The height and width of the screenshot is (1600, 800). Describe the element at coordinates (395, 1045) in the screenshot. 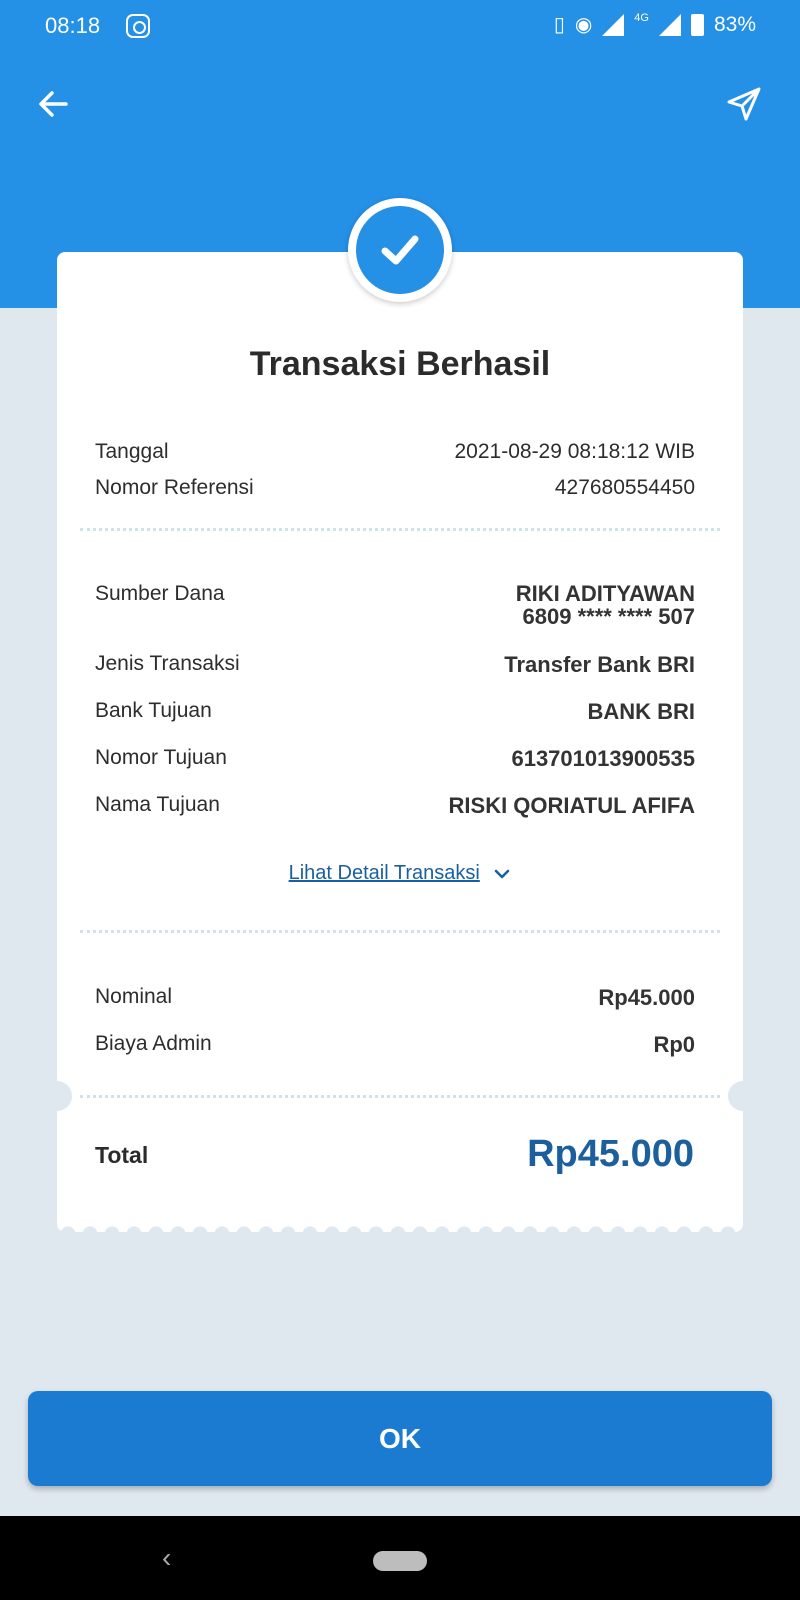

I see `row-biaya-admin: Biaya Admin Rp0` at that location.